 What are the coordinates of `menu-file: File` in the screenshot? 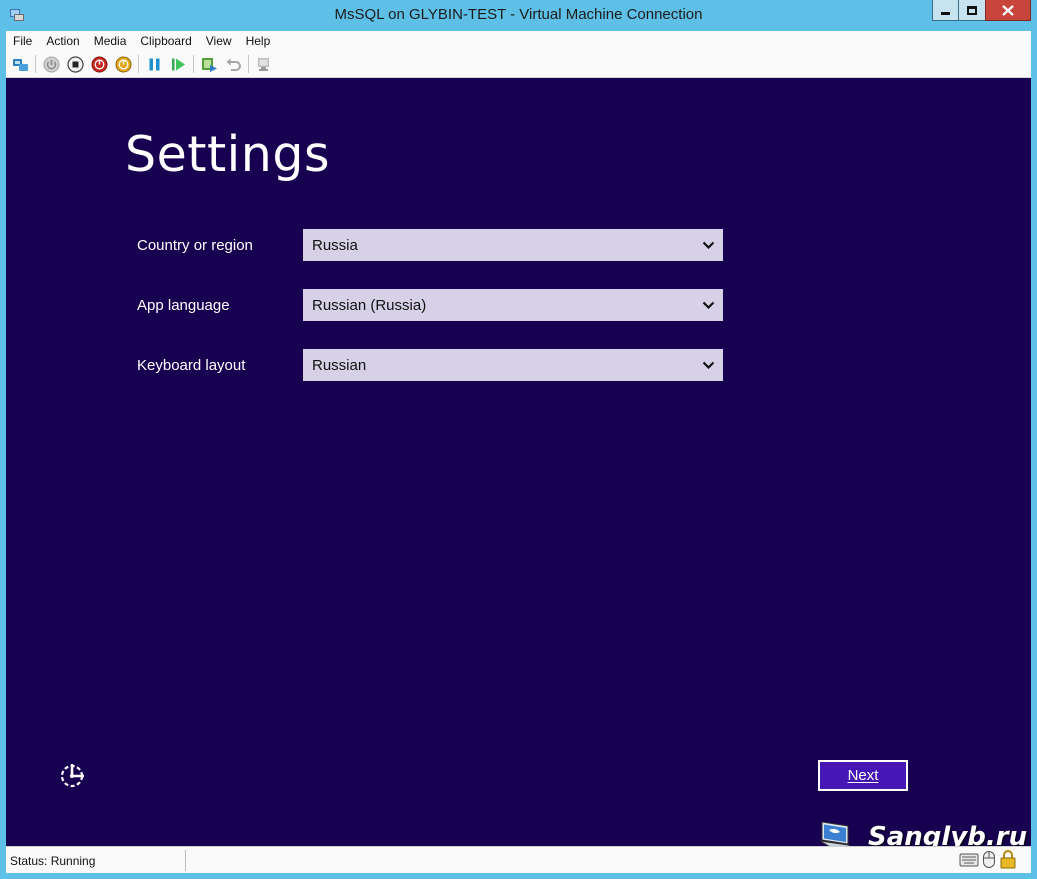 It's located at (22, 41).